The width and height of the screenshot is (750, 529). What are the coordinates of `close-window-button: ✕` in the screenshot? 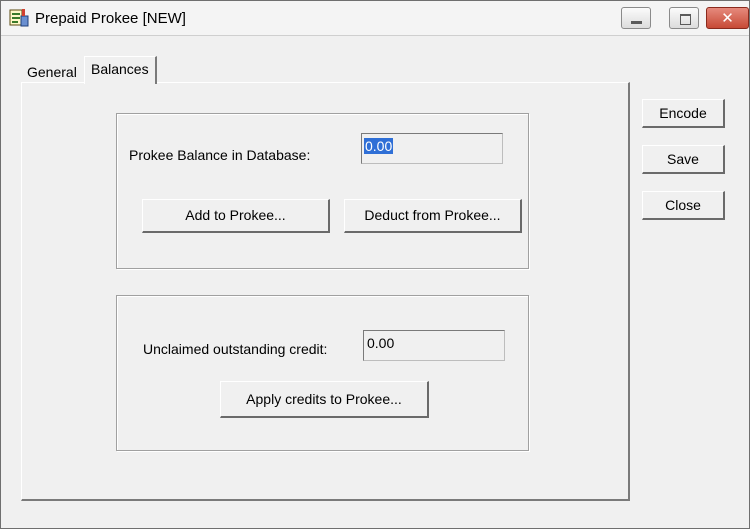 It's located at (727, 18).